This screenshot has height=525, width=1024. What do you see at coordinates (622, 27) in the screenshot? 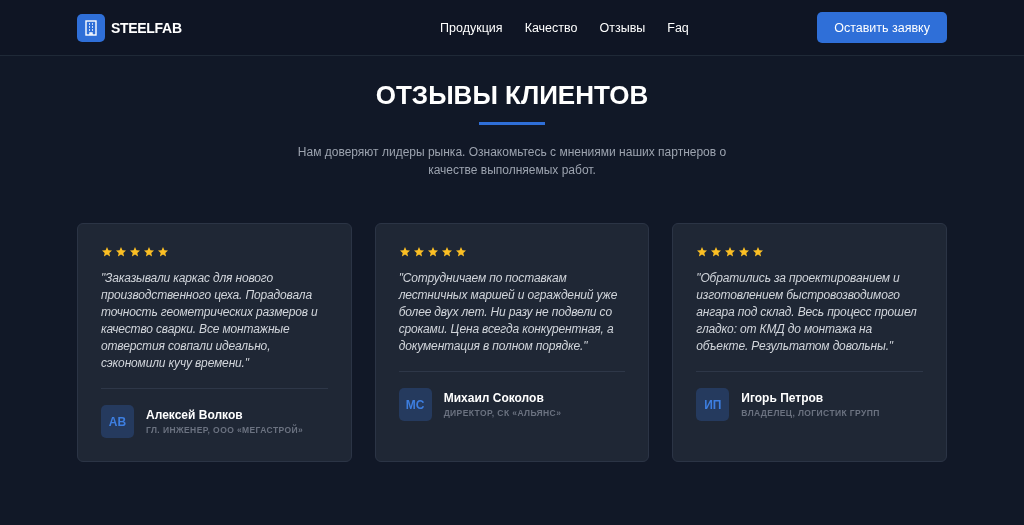
I see `nav-link: Отзывы` at bounding box center [622, 27].